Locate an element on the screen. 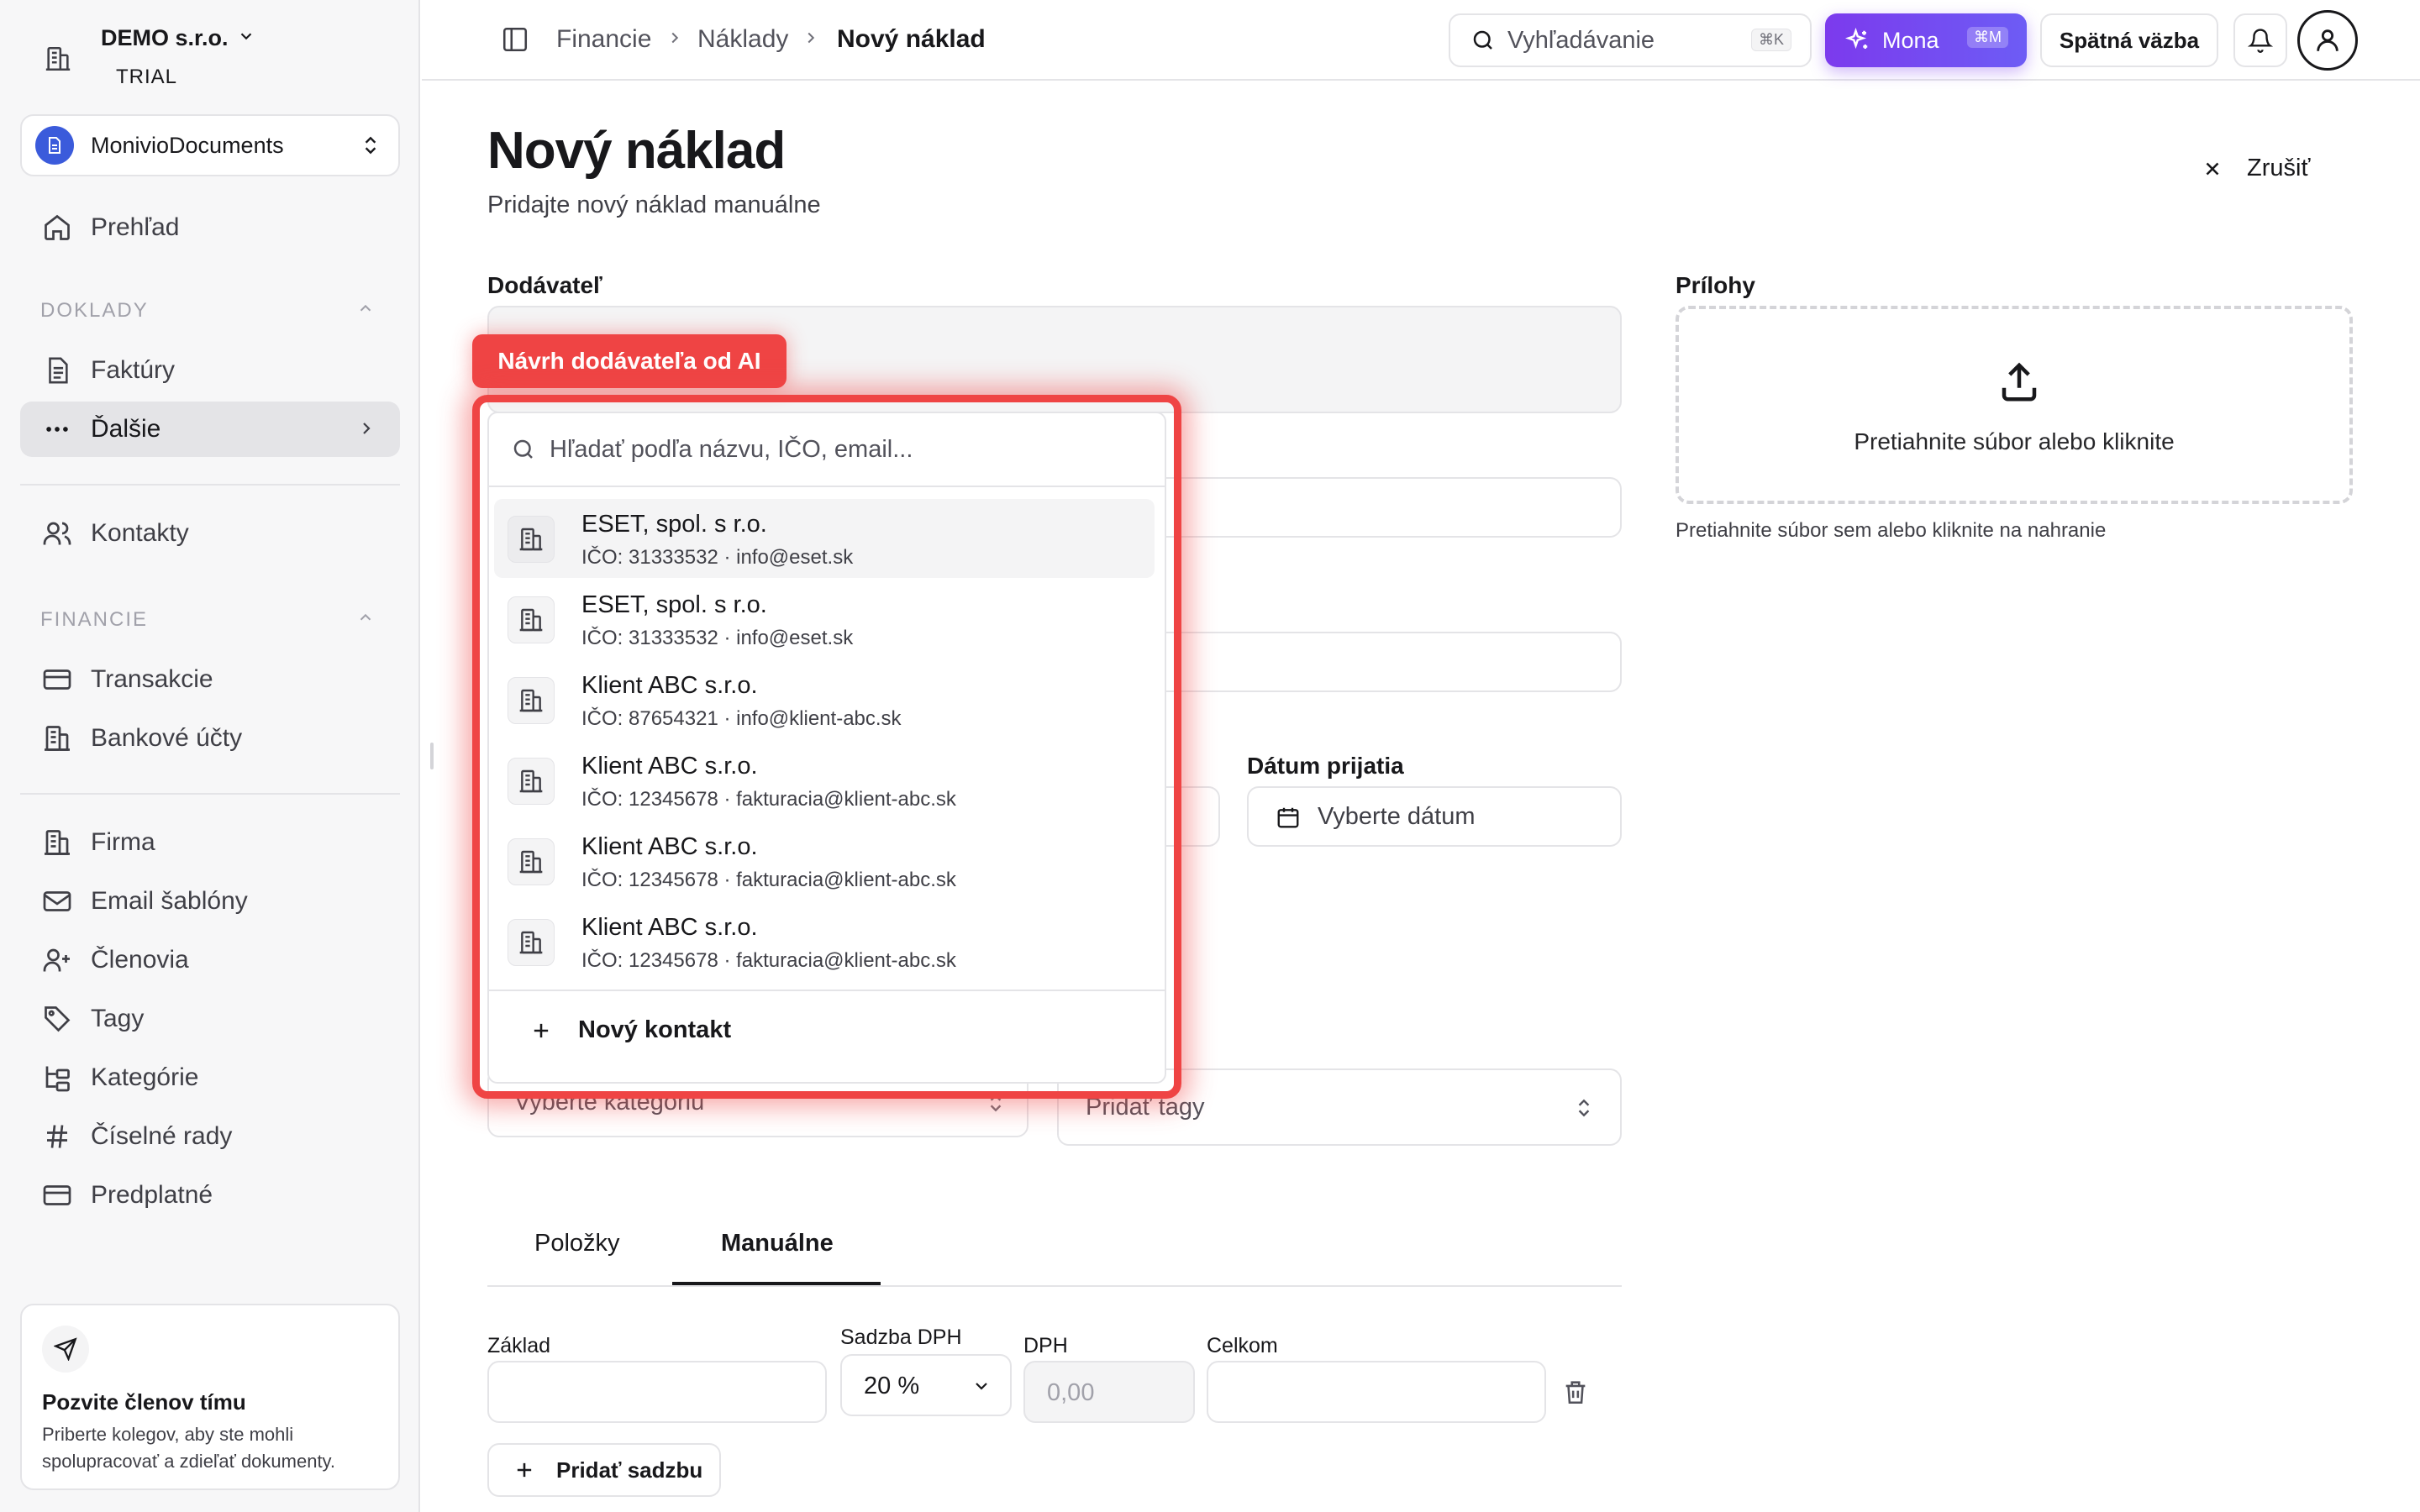 This screenshot has width=2420, height=1512. mona-ai-button: Mona ⌘M is located at coordinates (1926, 40).